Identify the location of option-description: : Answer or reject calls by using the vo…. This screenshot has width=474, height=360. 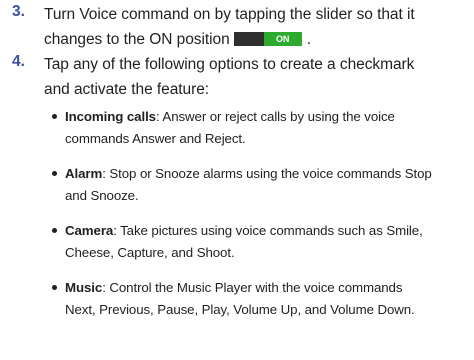
(275, 116).